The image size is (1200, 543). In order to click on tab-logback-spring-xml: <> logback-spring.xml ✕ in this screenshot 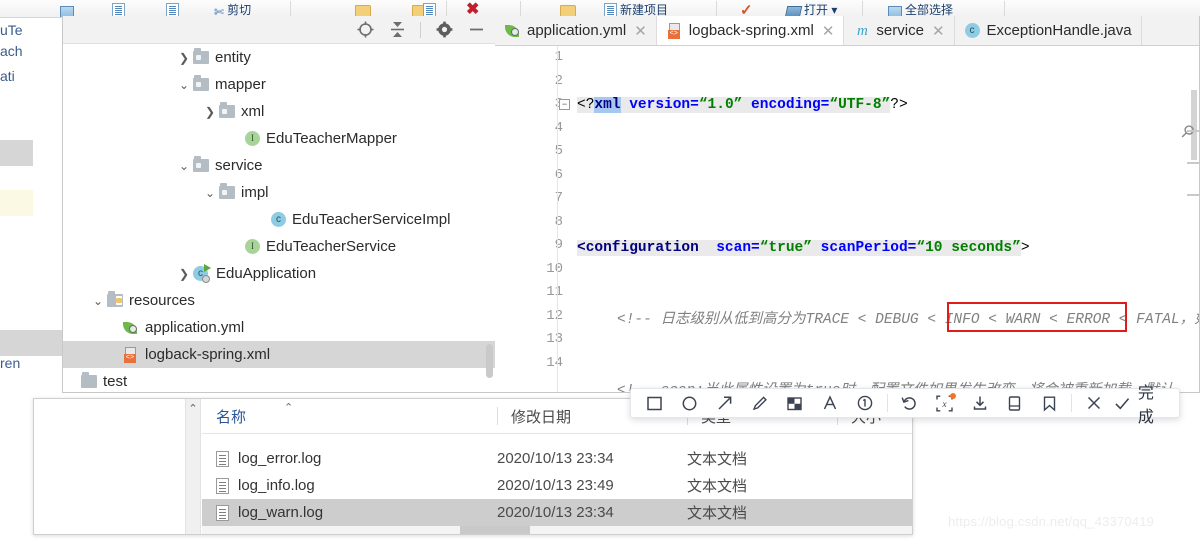, I will do `click(750, 30)`.